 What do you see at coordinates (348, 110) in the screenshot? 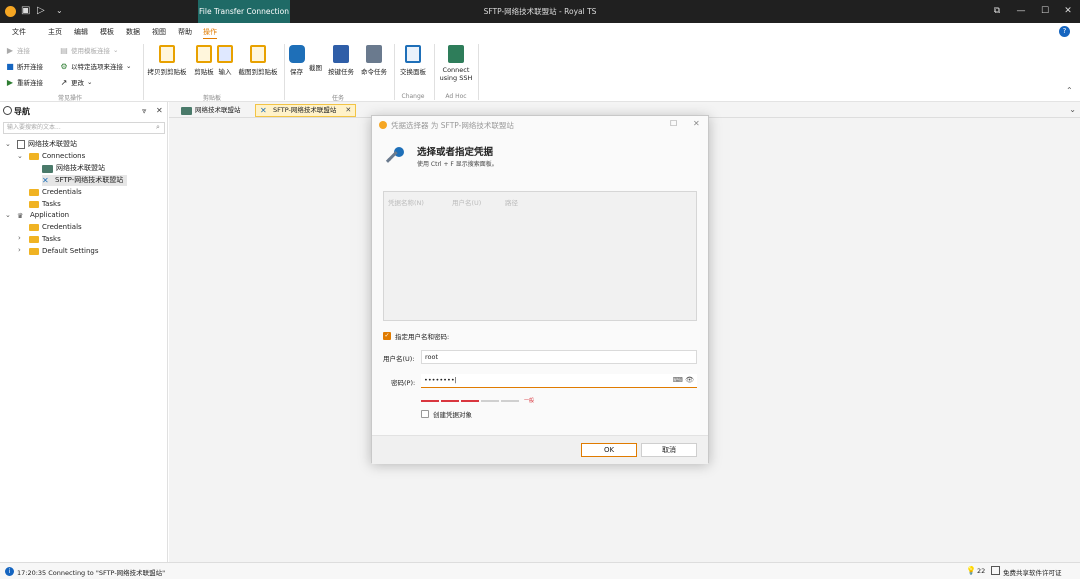
I see `close-tab-icon: ✕` at bounding box center [348, 110].